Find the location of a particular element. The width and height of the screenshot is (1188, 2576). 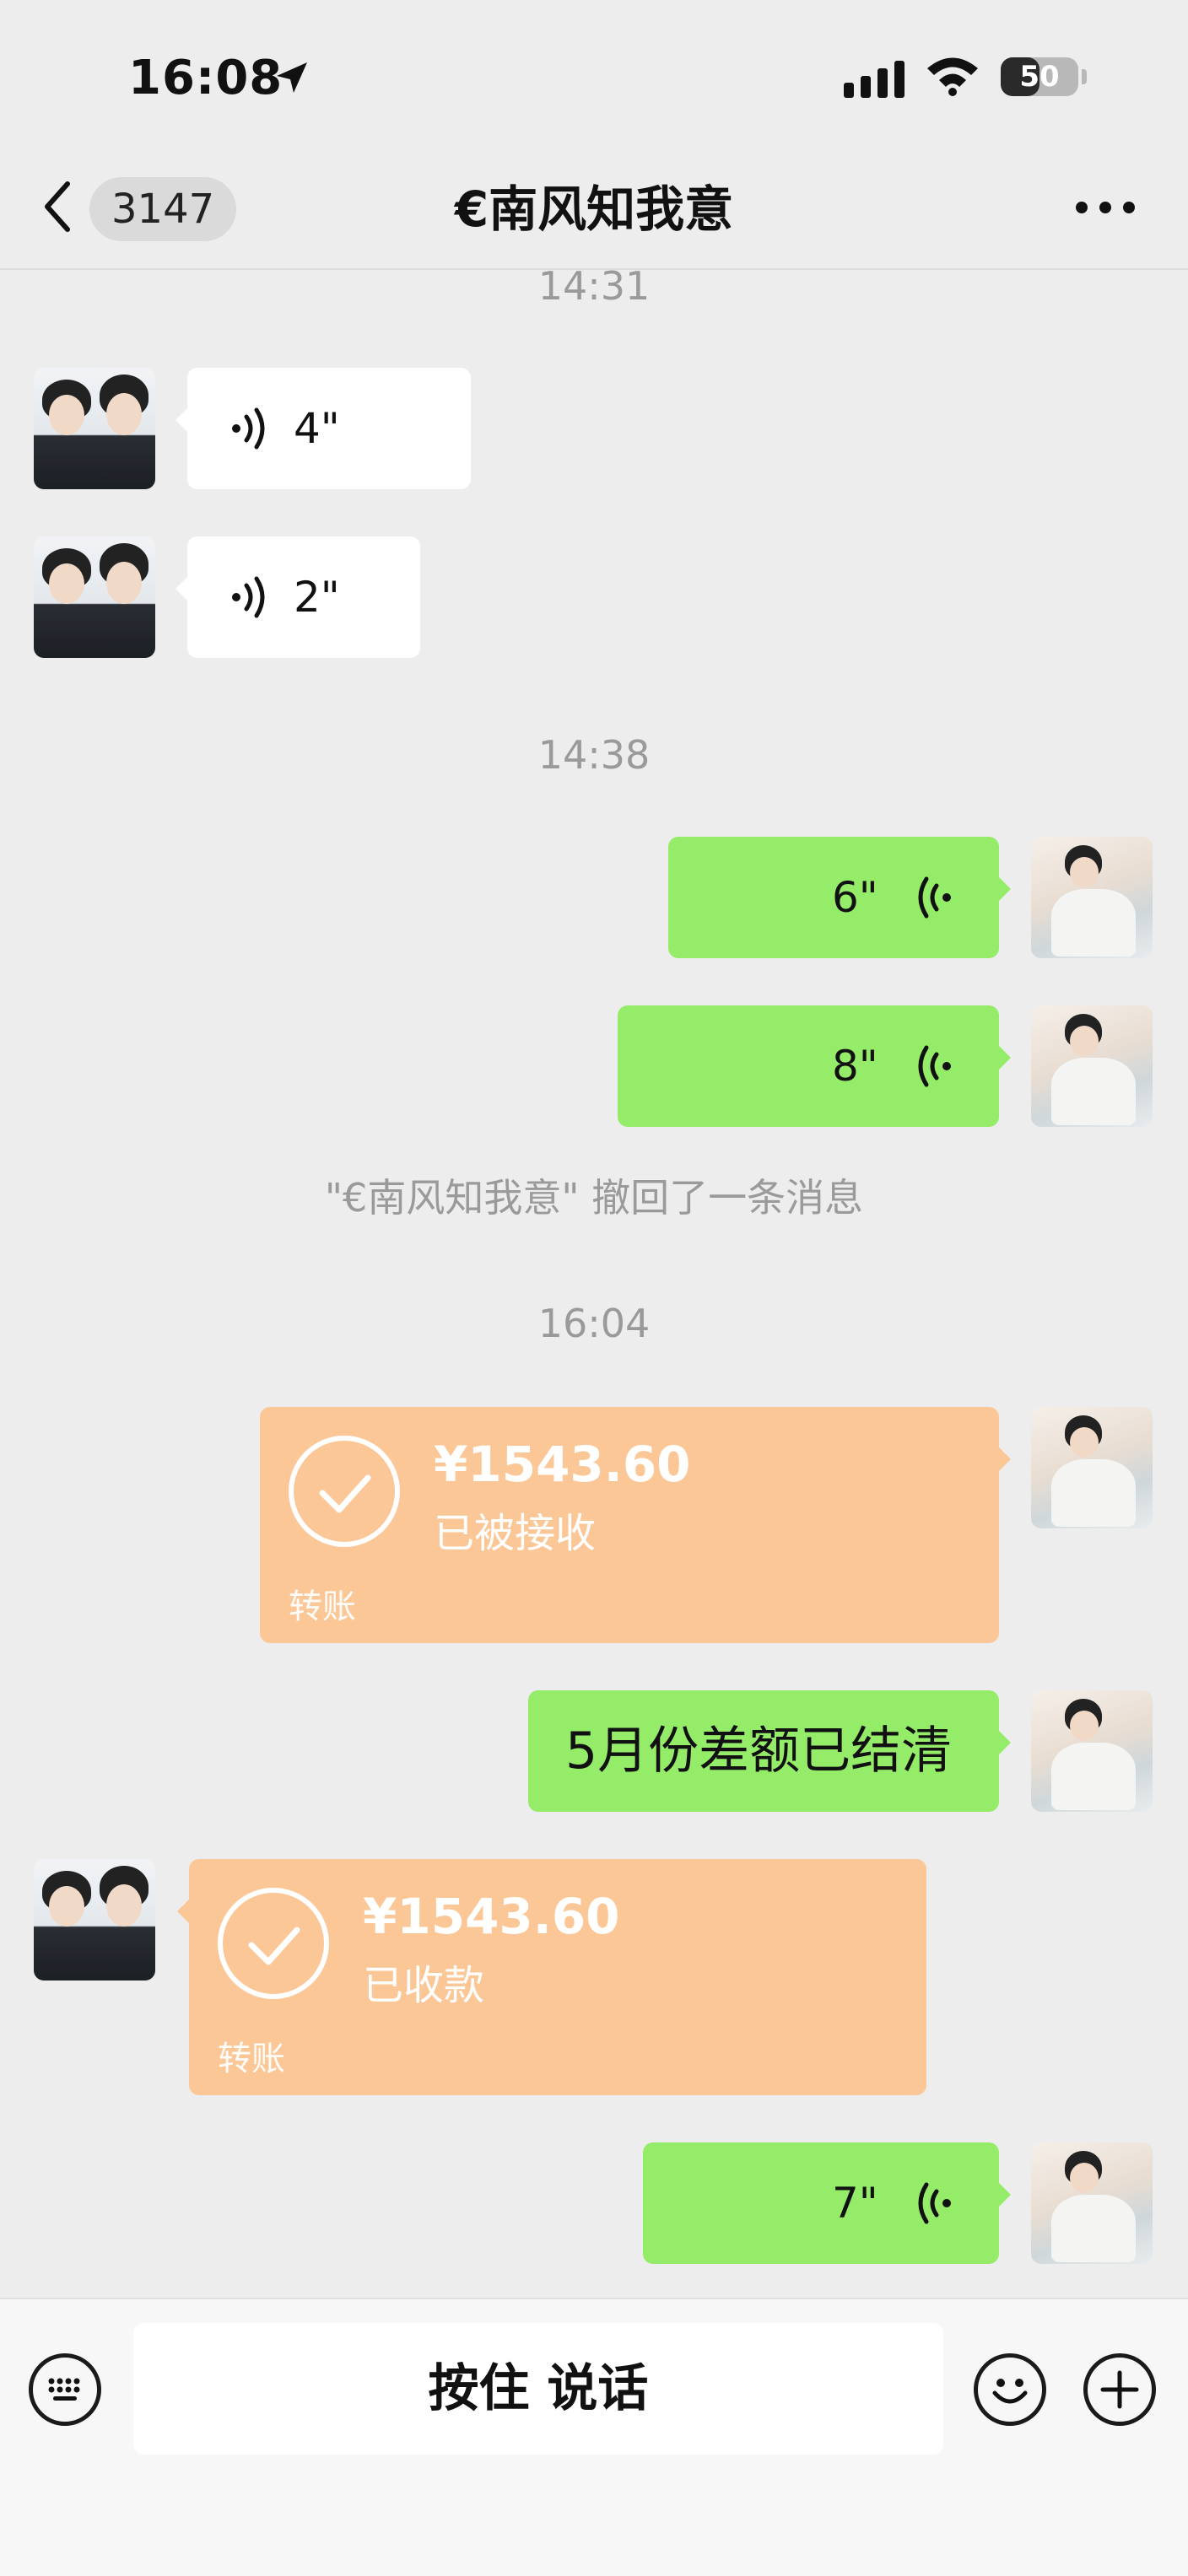

voice-message-bubble: 8" is located at coordinates (814, 1066).